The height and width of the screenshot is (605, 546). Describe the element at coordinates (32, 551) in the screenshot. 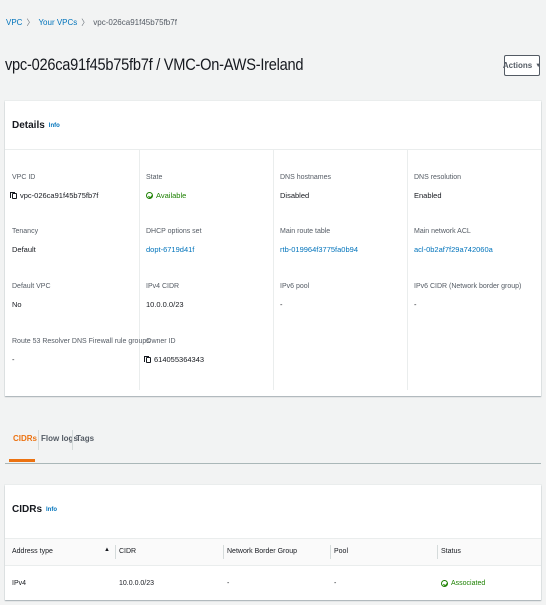

I see `column-header-address-type: Address type` at that location.